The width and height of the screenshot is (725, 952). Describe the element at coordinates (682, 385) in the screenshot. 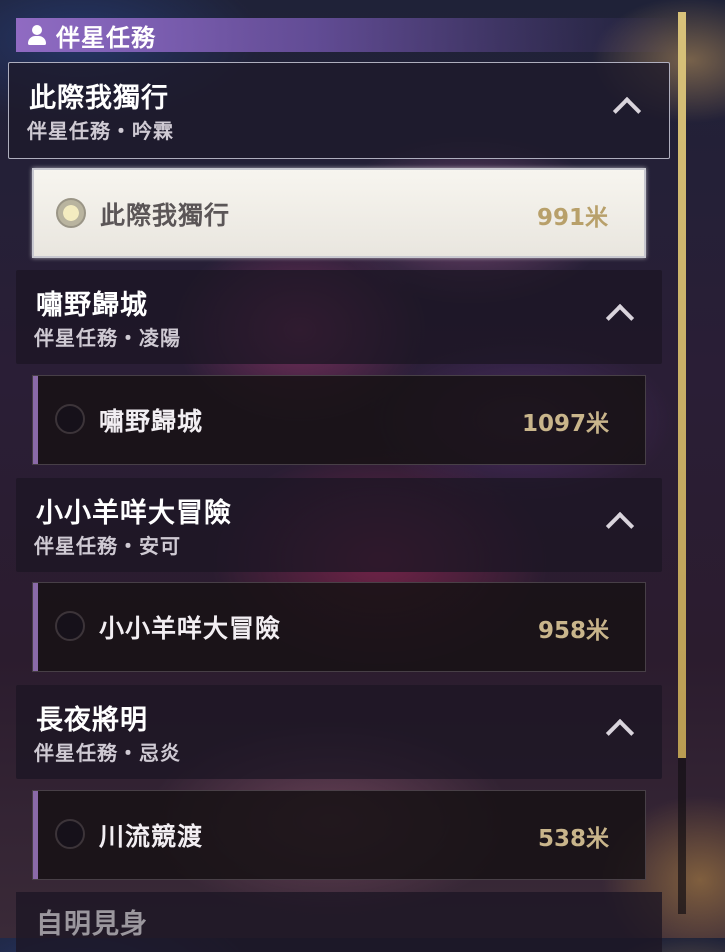

I see `scrollbar-thumb` at that location.